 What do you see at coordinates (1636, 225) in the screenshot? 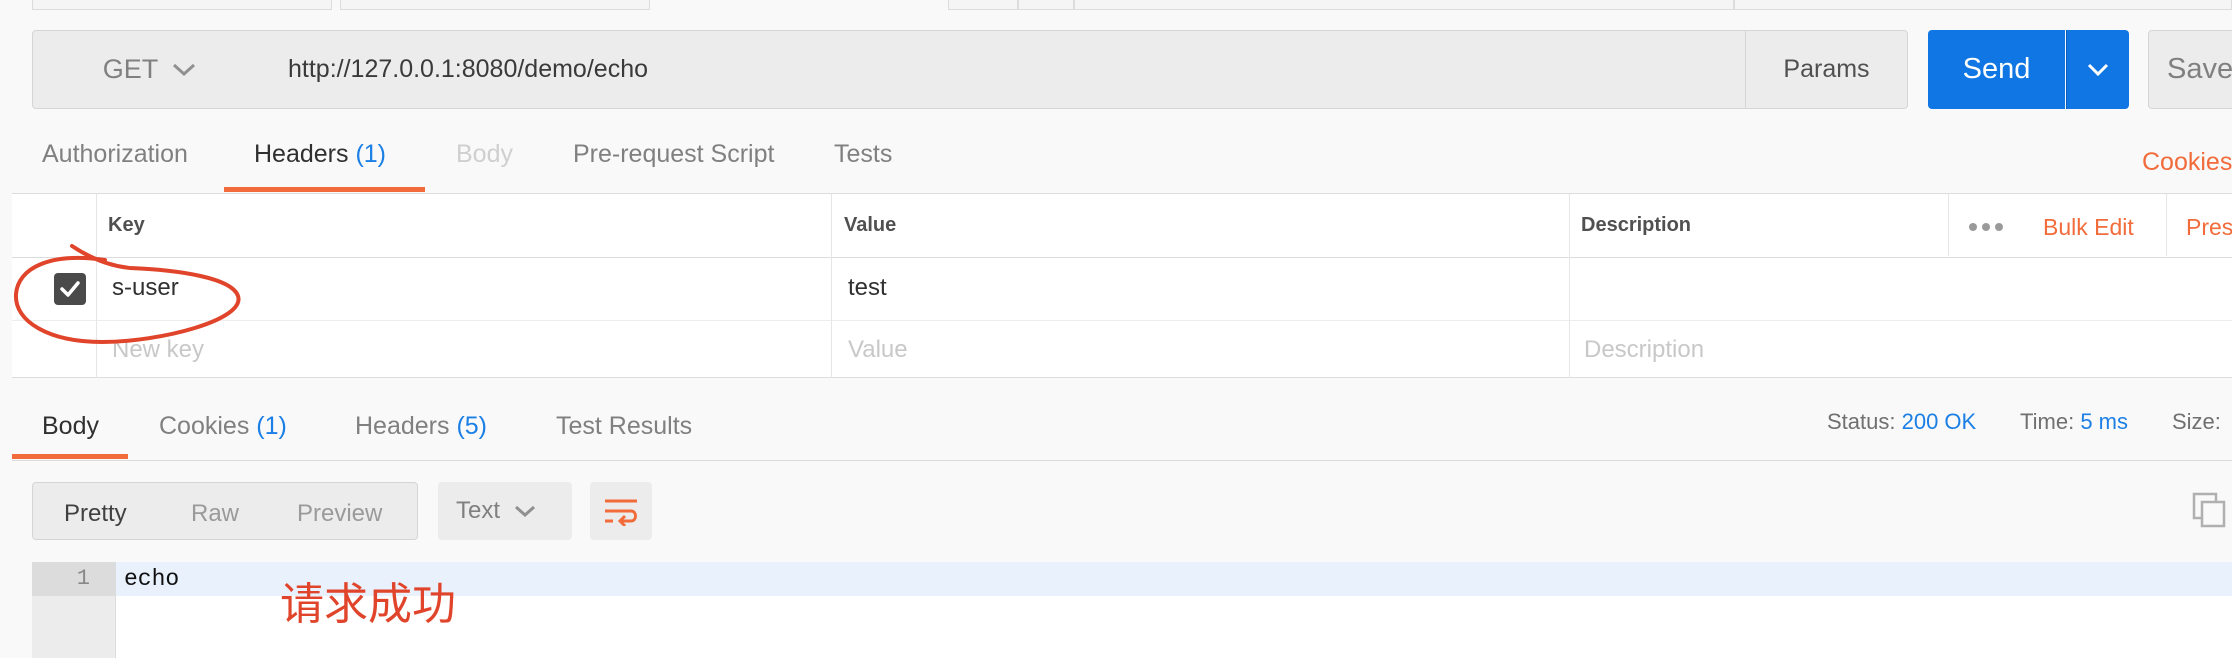
I see `column-description: Description` at bounding box center [1636, 225].